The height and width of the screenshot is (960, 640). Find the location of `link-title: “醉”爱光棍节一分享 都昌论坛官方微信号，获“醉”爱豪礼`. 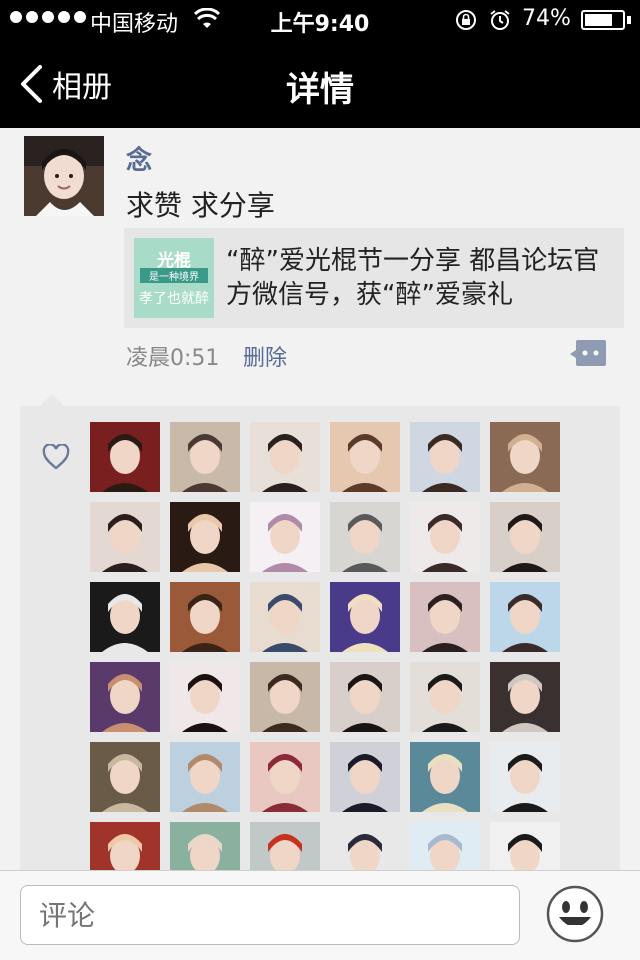

link-title: “醉”爱光棍节一分享 都昌论坛官方微信号，获“醉”爱豪礼 is located at coordinates (413, 278).